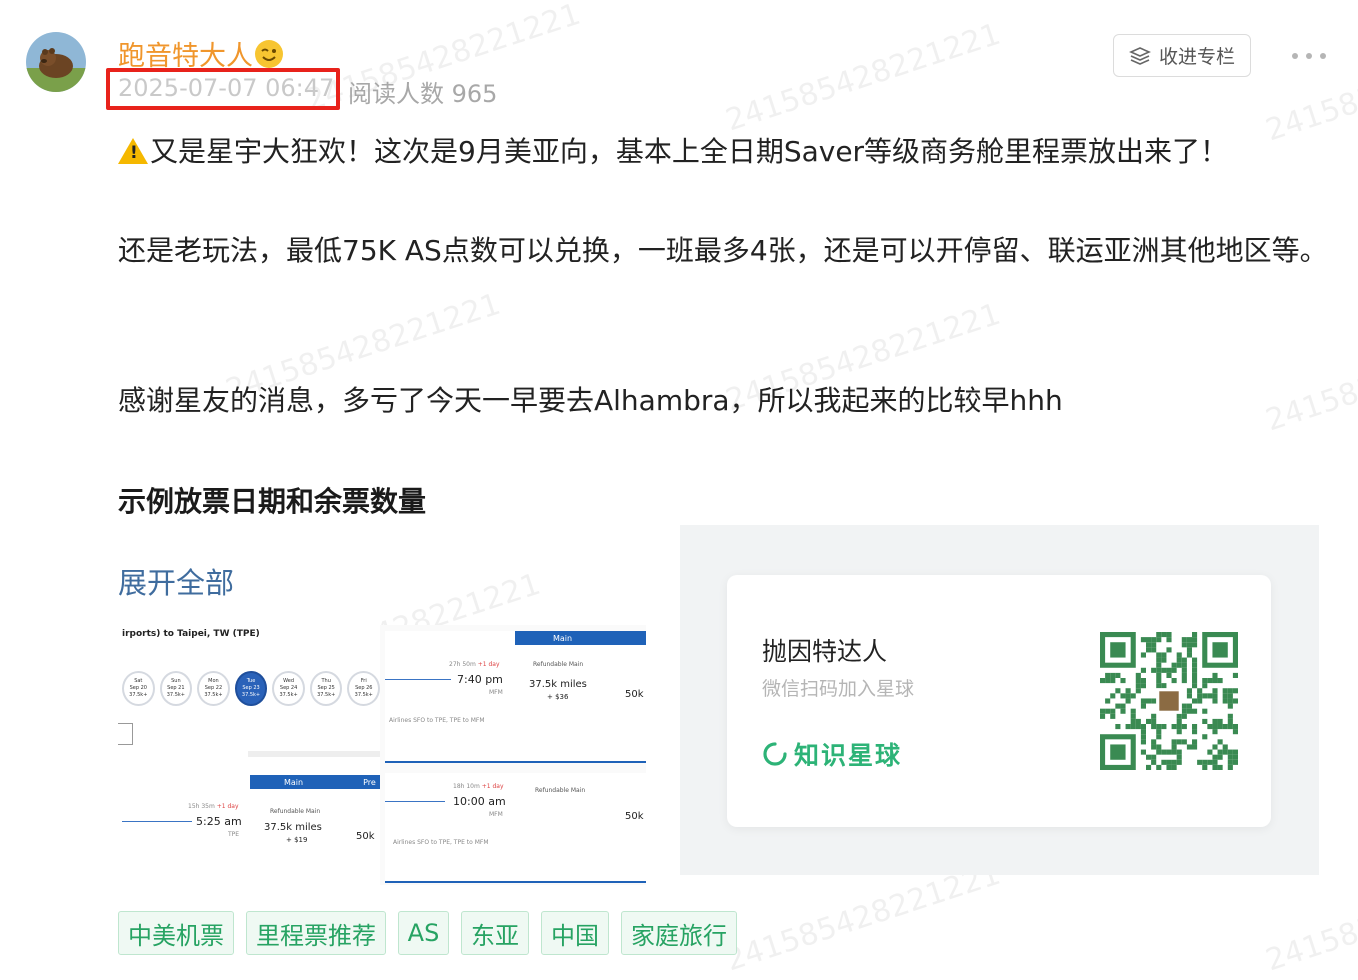 The height and width of the screenshot is (980, 1358). I want to click on miles-right: 50k, so click(365, 836).